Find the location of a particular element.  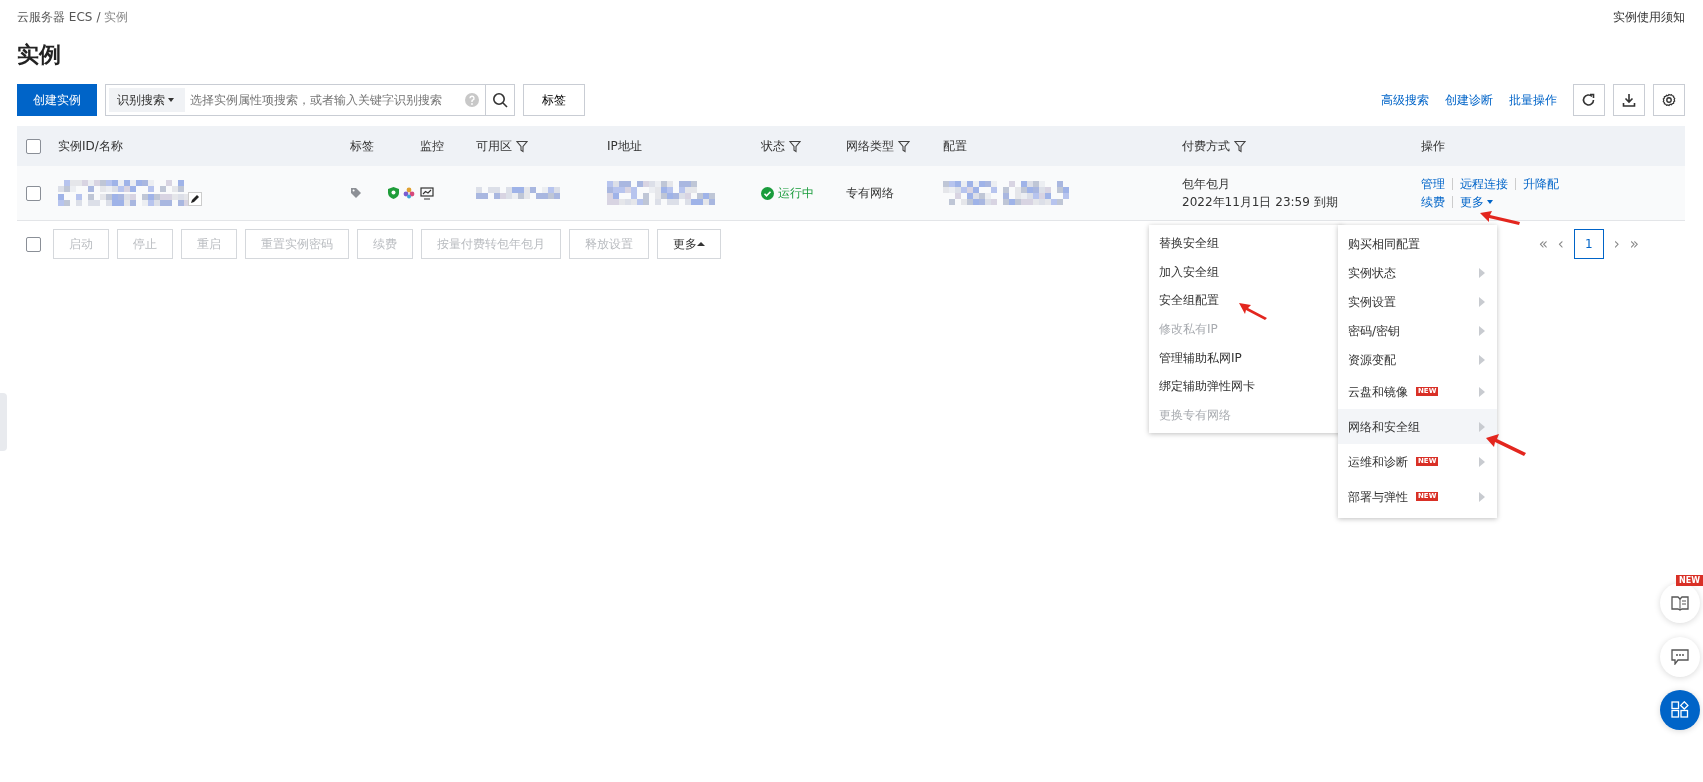

menu-item-label: 实例设置 is located at coordinates (1372, 302).